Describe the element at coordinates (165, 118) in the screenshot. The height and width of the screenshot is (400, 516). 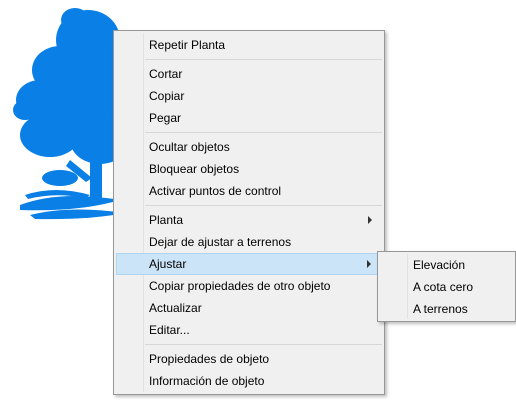
I see `menu-item-label: Pegar` at that location.